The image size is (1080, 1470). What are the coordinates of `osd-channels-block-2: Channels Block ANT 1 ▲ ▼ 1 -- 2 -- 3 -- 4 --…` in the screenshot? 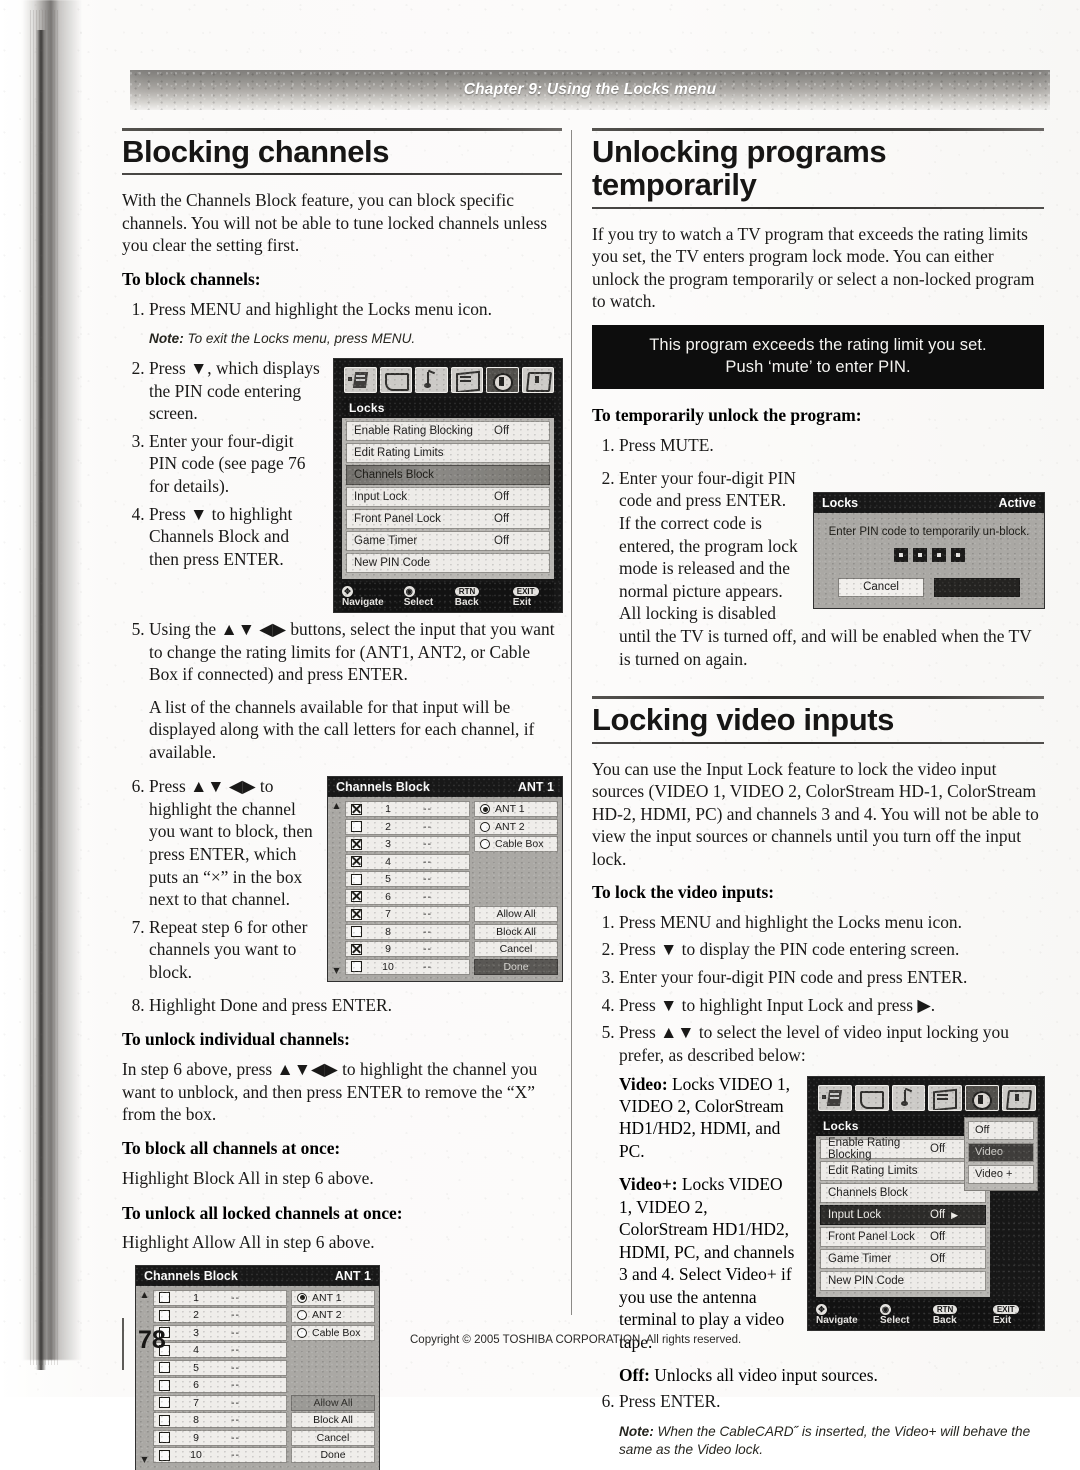 It's located at (257, 1367).